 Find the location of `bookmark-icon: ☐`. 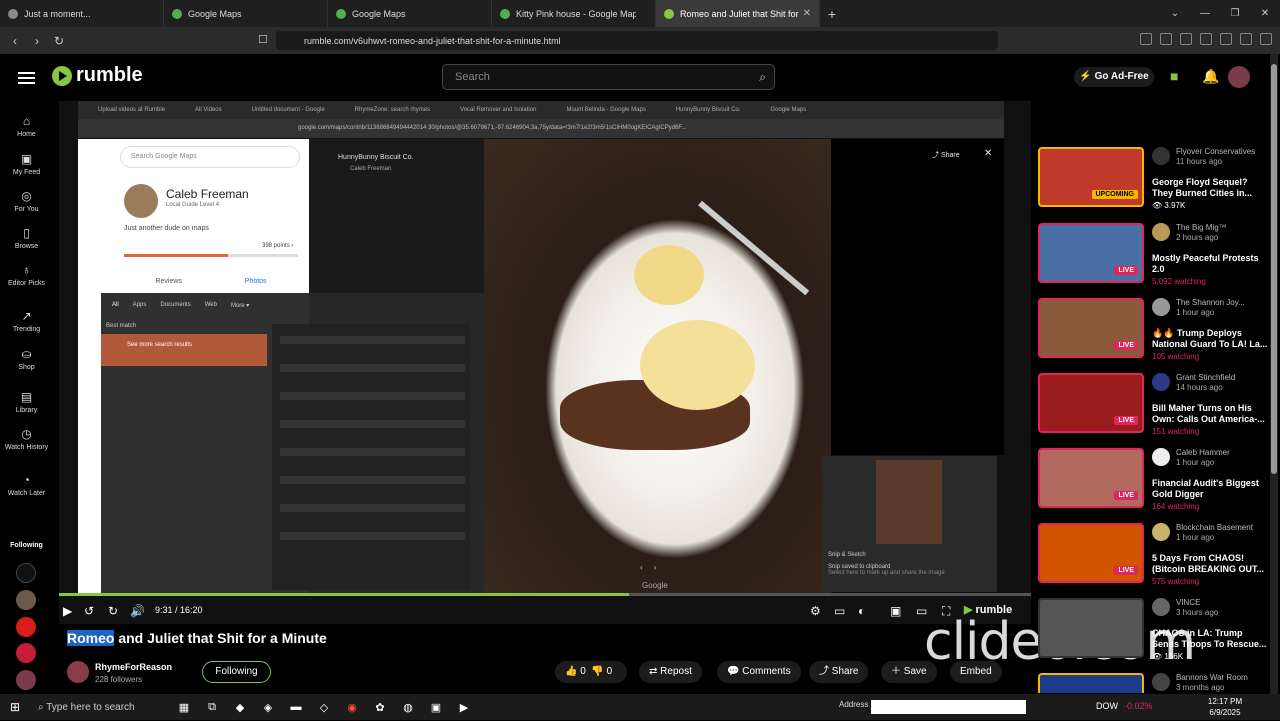

bookmark-icon: ☐ is located at coordinates (263, 39).